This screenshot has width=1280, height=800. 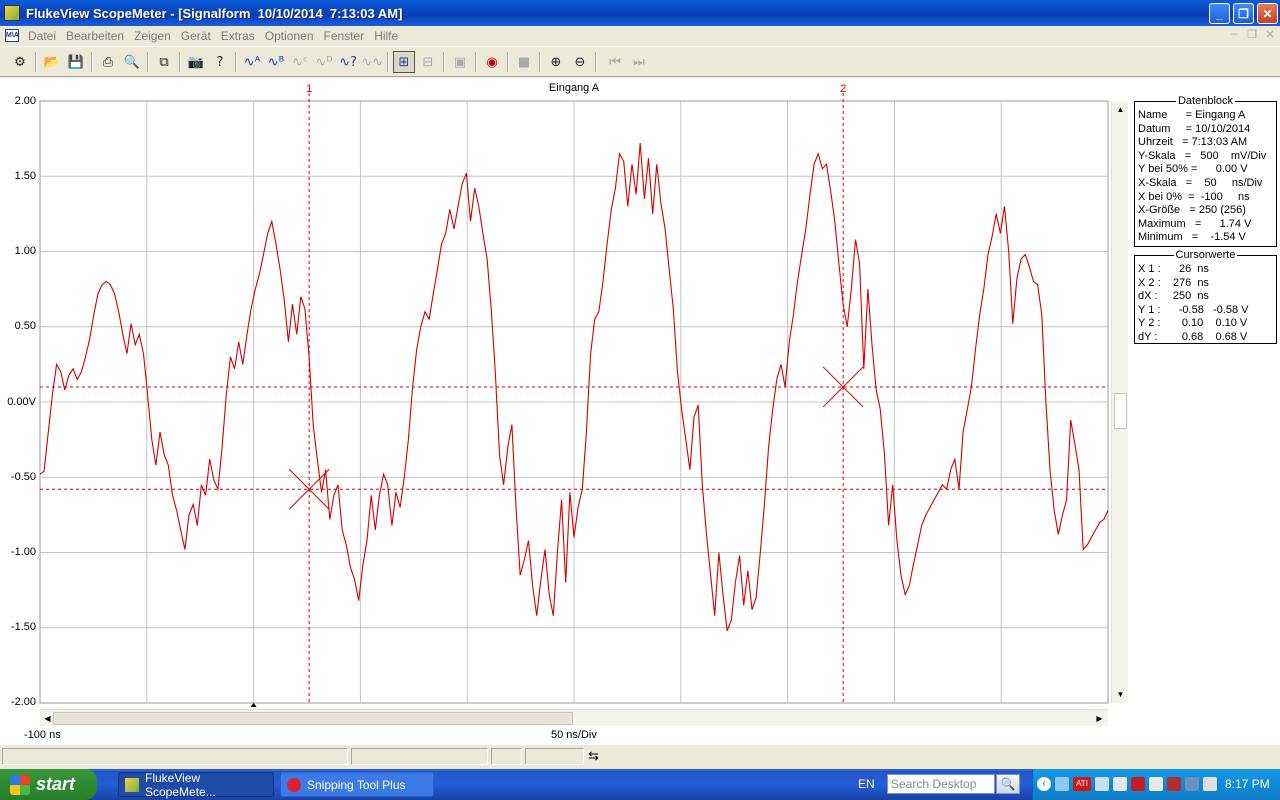 What do you see at coordinates (76, 62) in the screenshot?
I see `save-icon: 💾` at bounding box center [76, 62].